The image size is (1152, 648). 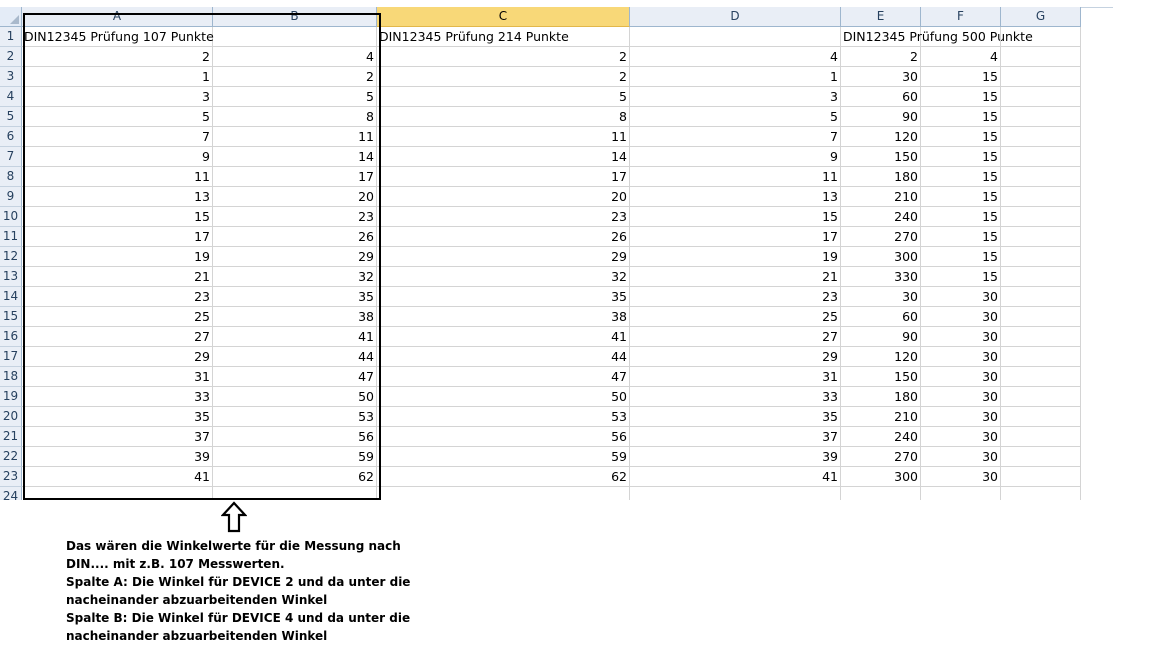 I want to click on cell: 60, so click(x=881, y=317).